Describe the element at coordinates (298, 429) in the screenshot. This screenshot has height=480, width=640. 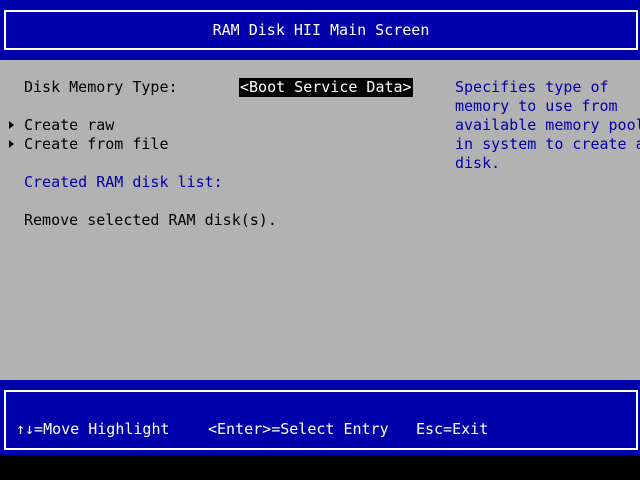
I see `select-entry-hint: <Enter>=Select Entry` at that location.